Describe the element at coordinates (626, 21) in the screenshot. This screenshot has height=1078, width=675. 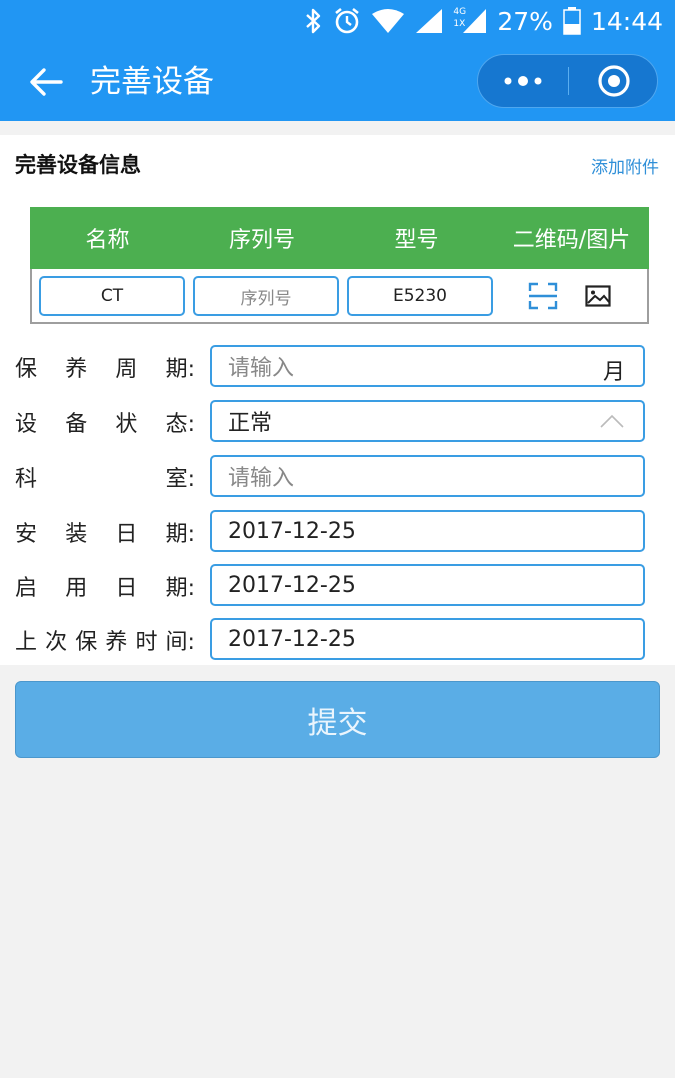
I see `status-time: 14:44` at that location.